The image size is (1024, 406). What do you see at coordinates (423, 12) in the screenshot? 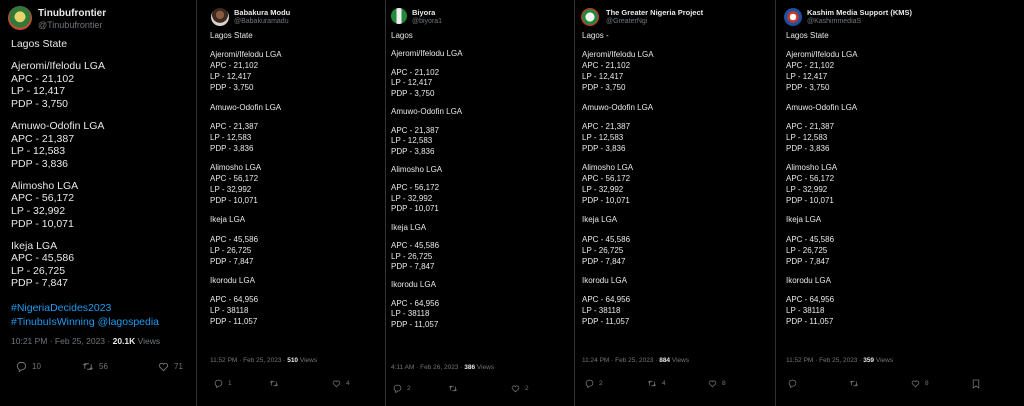
I see `author-name: Biyora` at bounding box center [423, 12].